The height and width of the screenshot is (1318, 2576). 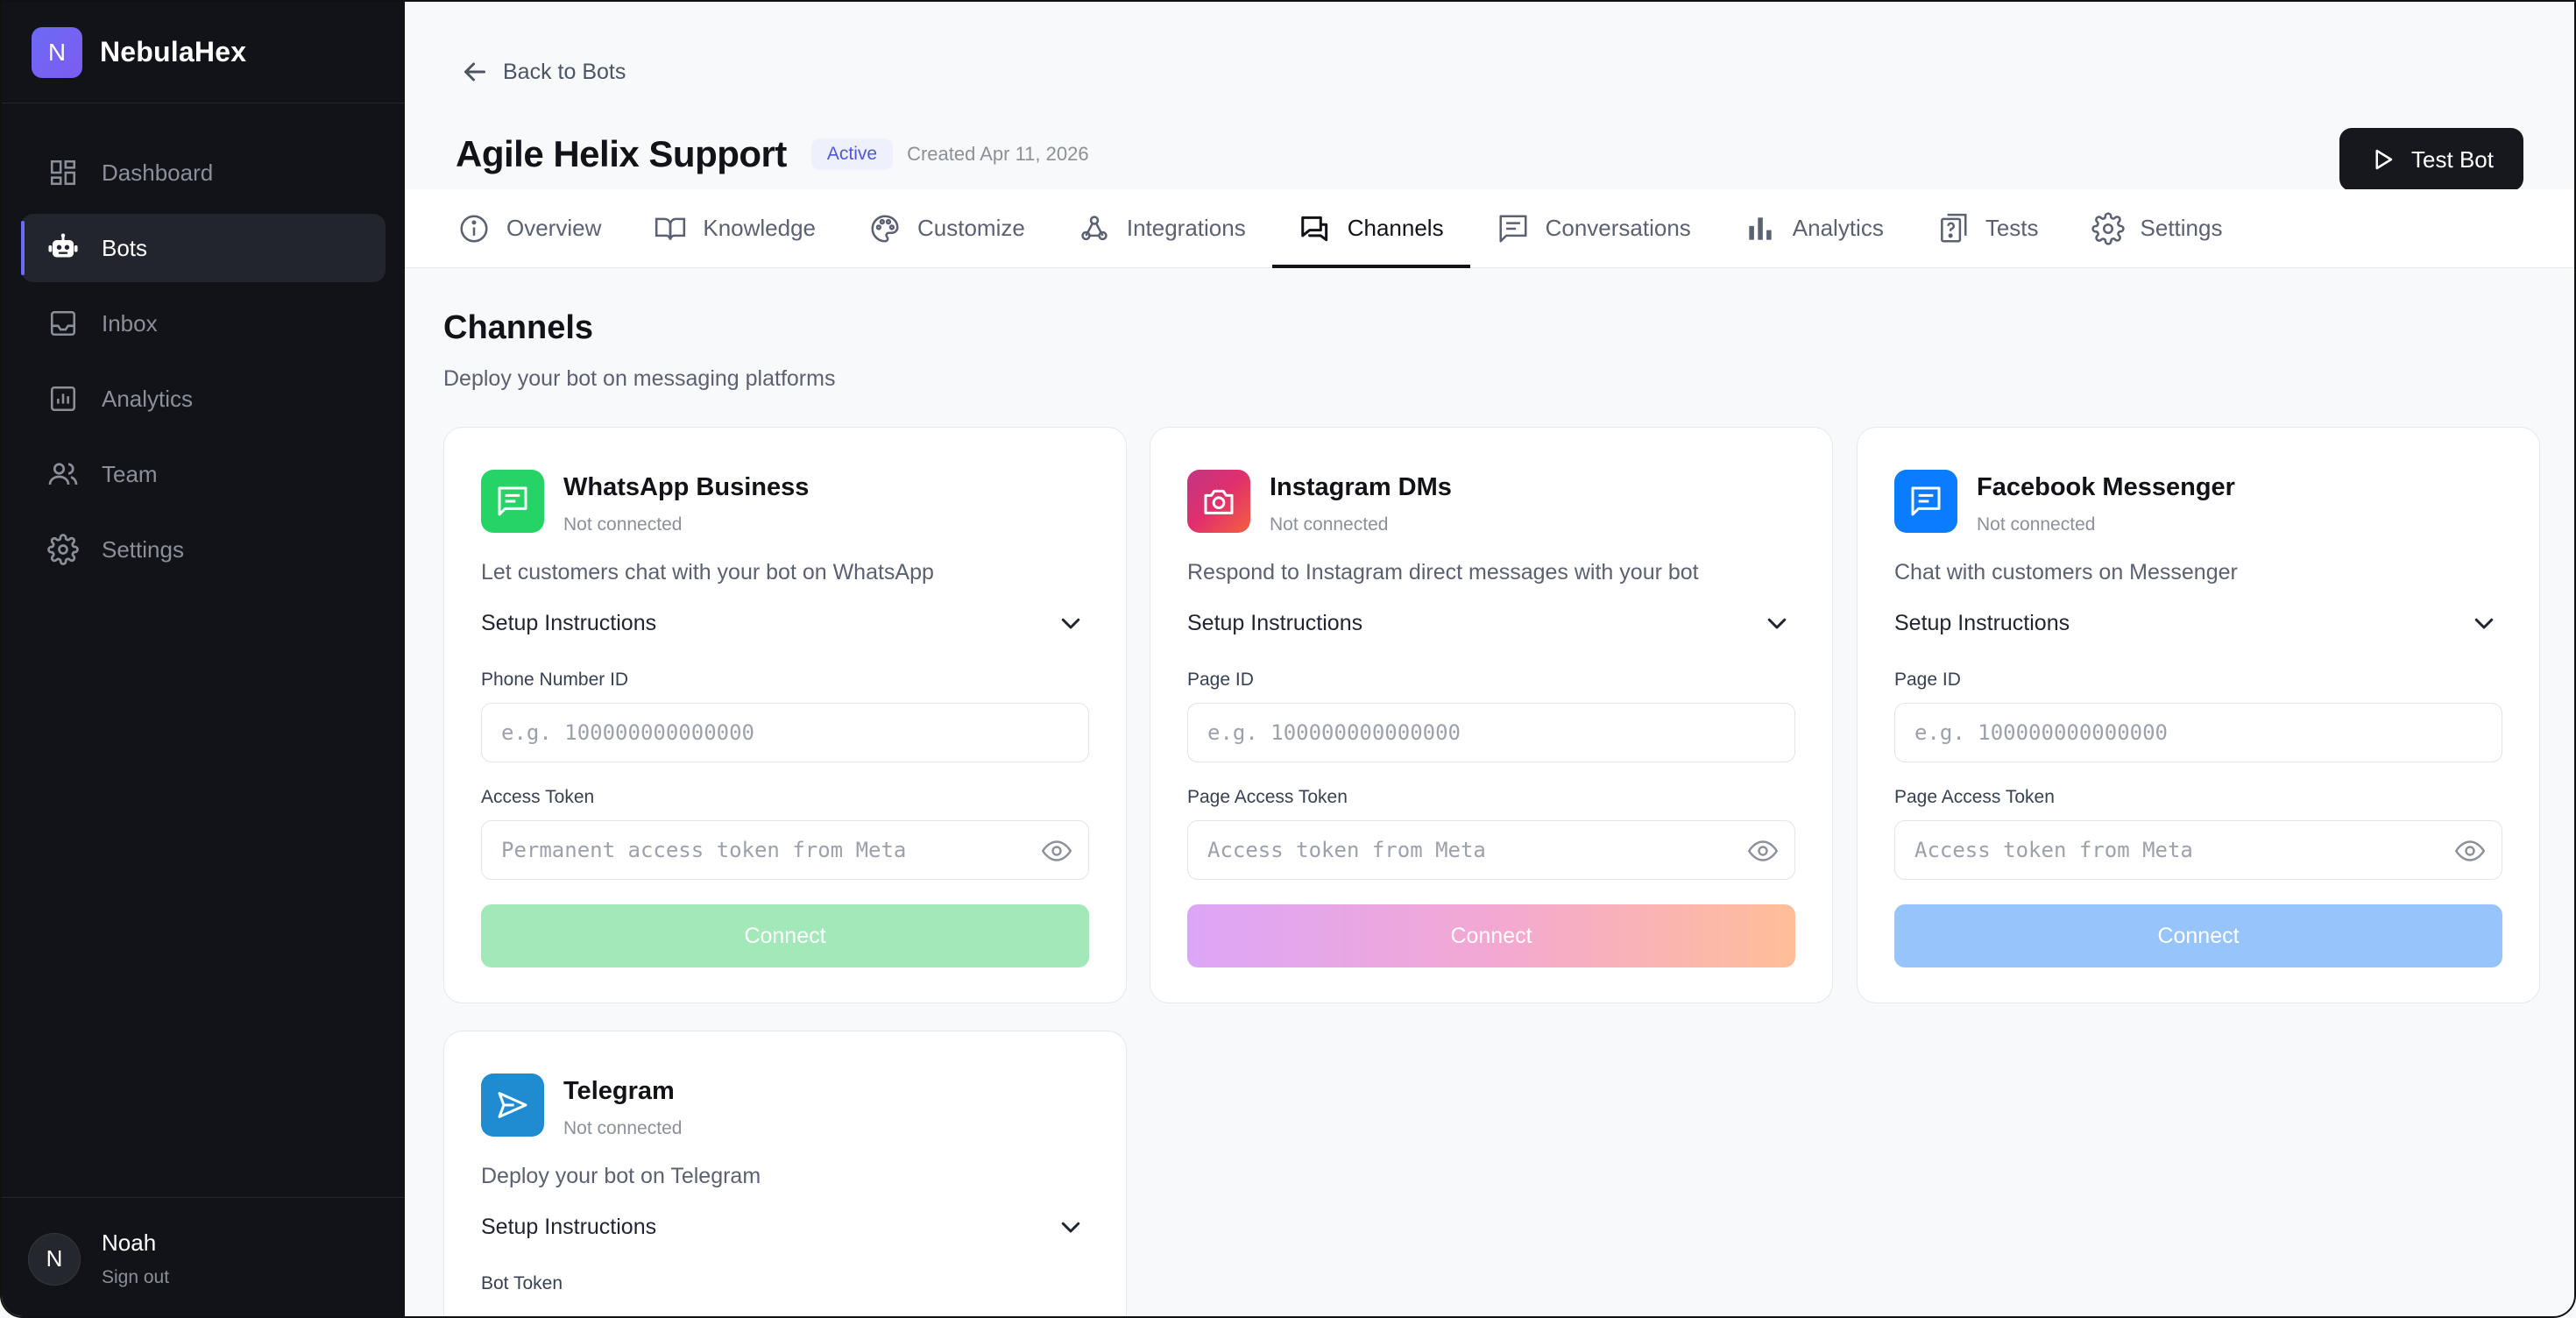 I want to click on sidebar-item-analytics: Analytics, so click(x=203, y=399).